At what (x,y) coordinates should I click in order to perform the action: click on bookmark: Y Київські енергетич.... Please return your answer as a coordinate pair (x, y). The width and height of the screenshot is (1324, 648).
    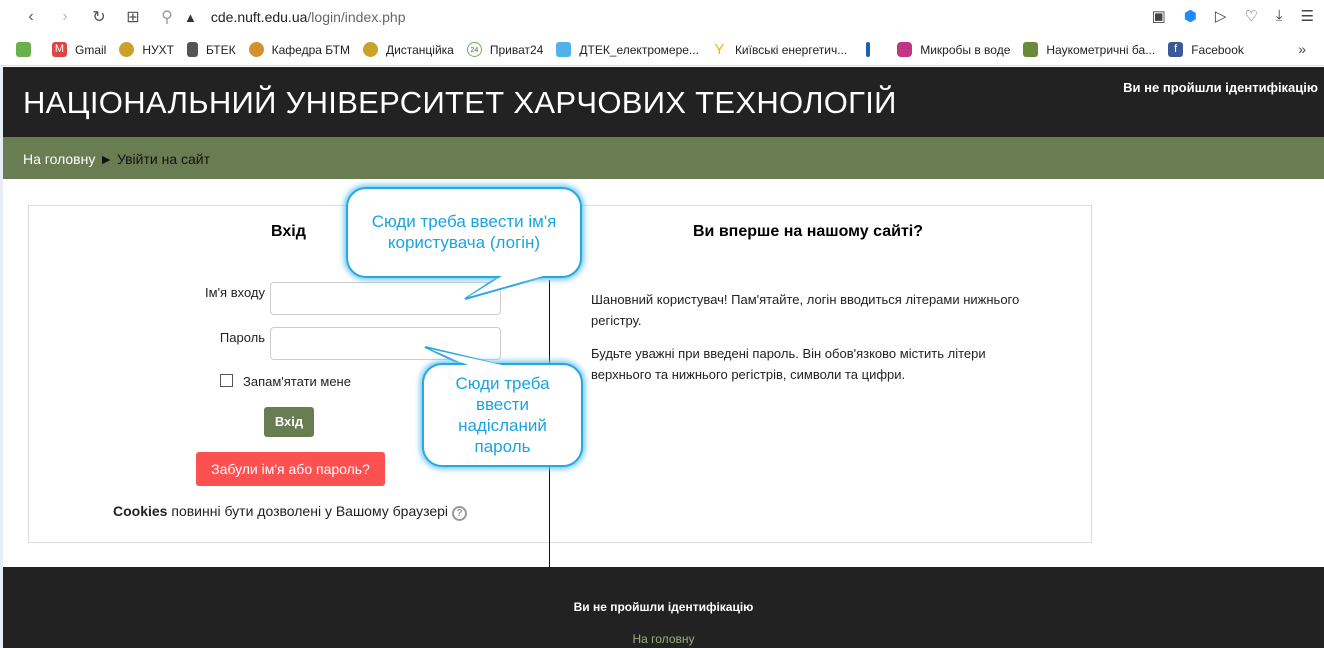
    Looking at the image, I should click on (779, 49).